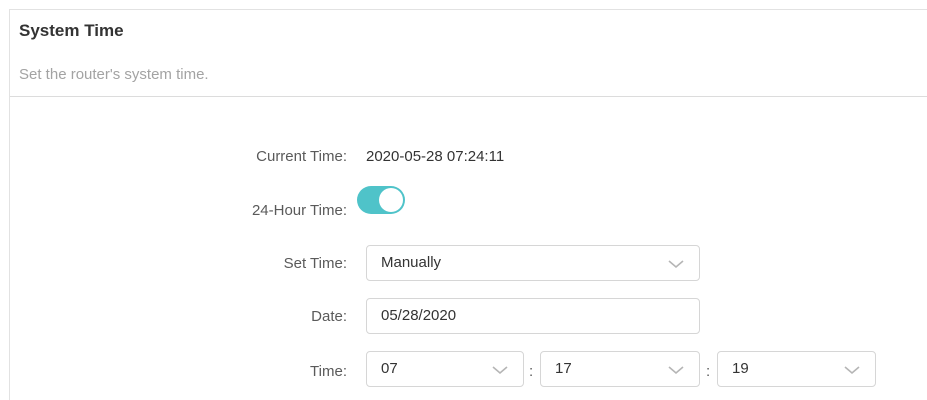 The image size is (927, 400). What do you see at coordinates (328, 371) in the screenshot?
I see `time-label: Time:` at bounding box center [328, 371].